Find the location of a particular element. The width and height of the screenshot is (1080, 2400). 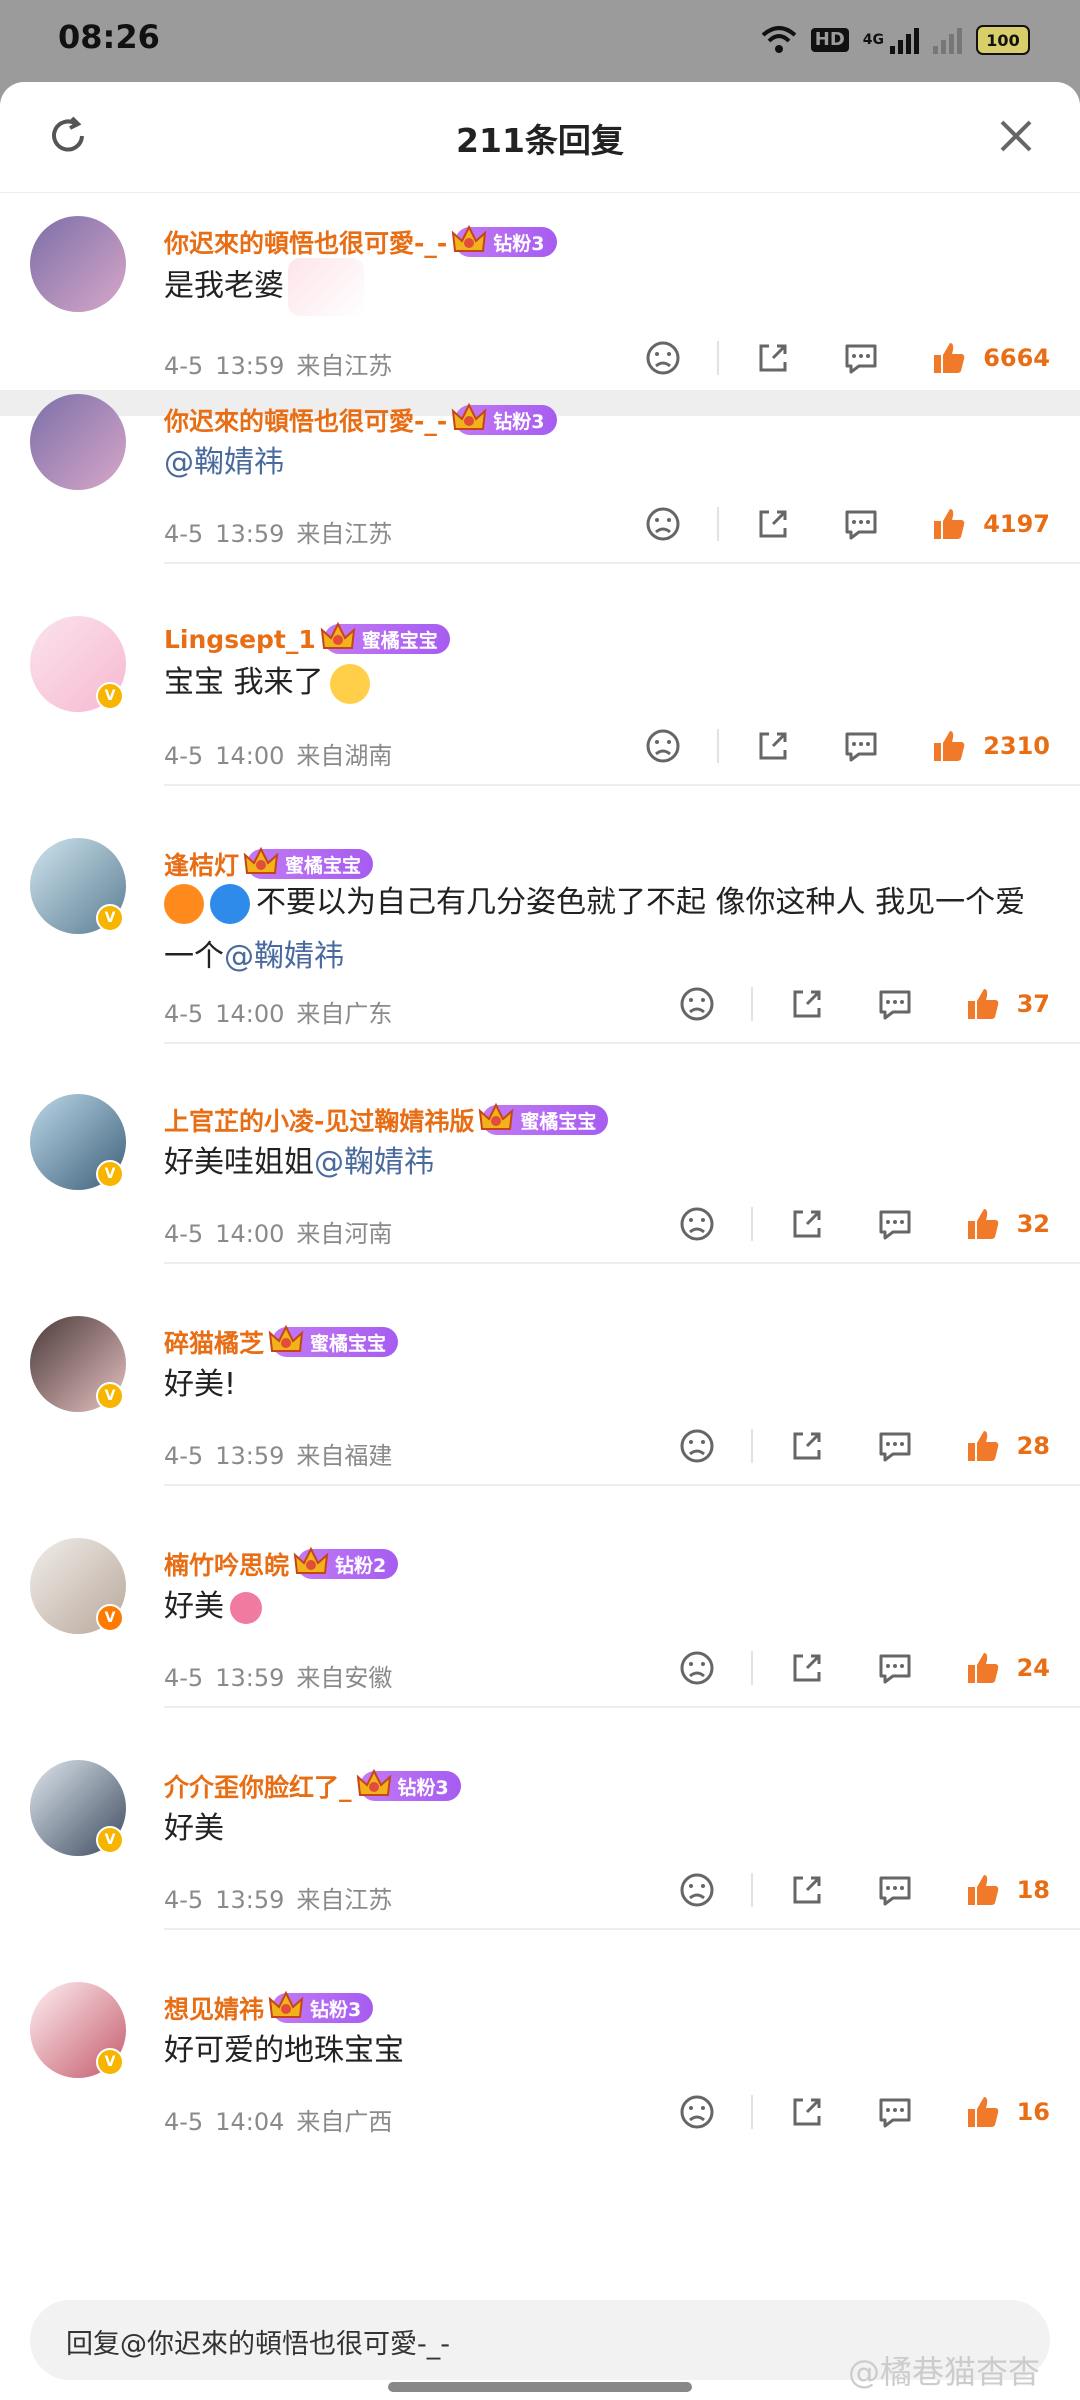

username: 介介歪你脸红了_ 钻粉3 is located at coordinates (312, 1786).